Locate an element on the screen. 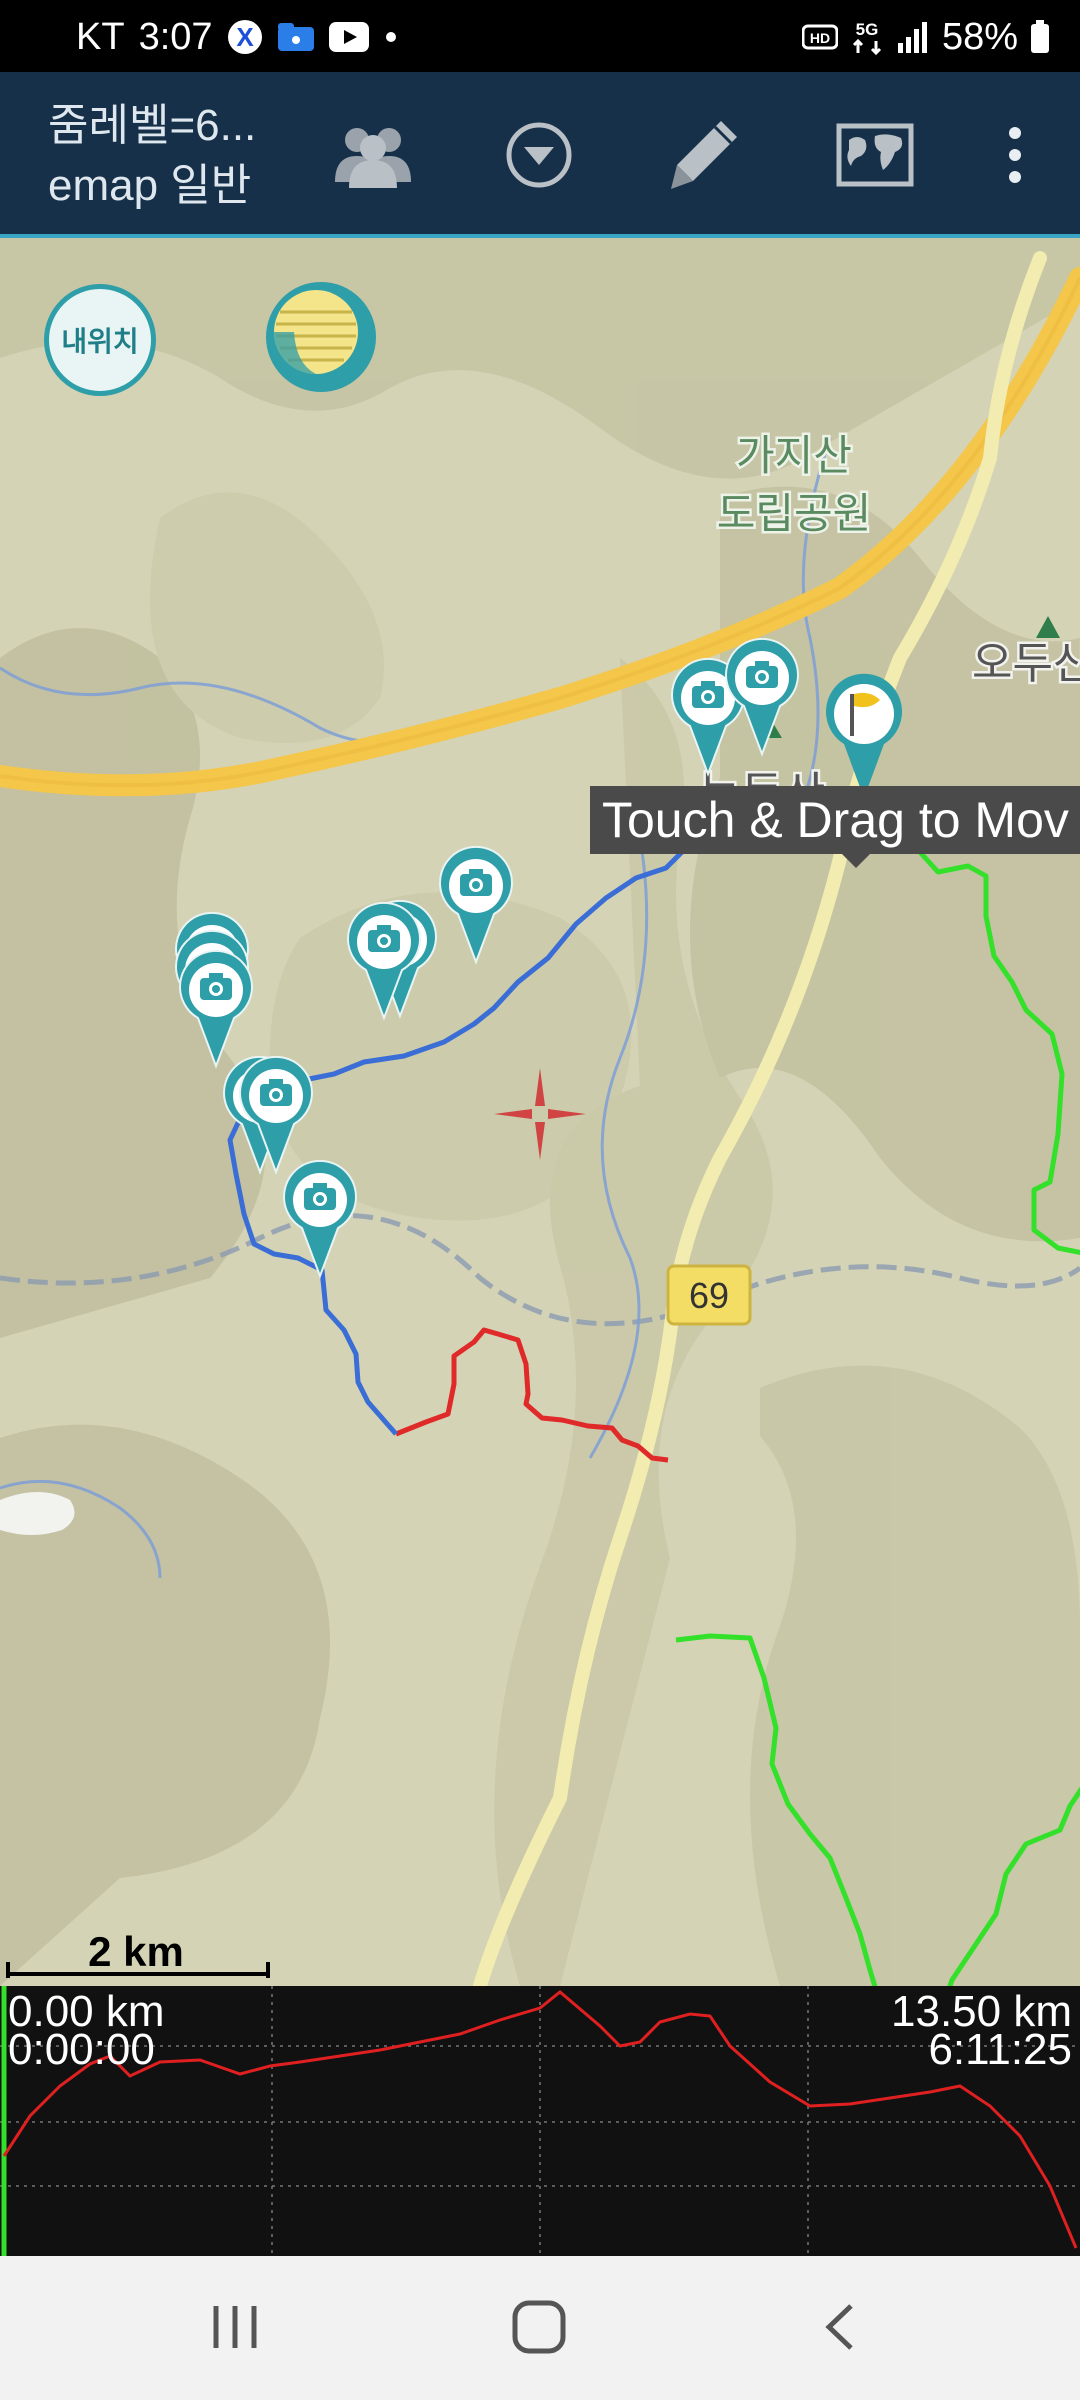 The image size is (1080, 2400). app-x-icon: X is located at coordinates (245, 37).